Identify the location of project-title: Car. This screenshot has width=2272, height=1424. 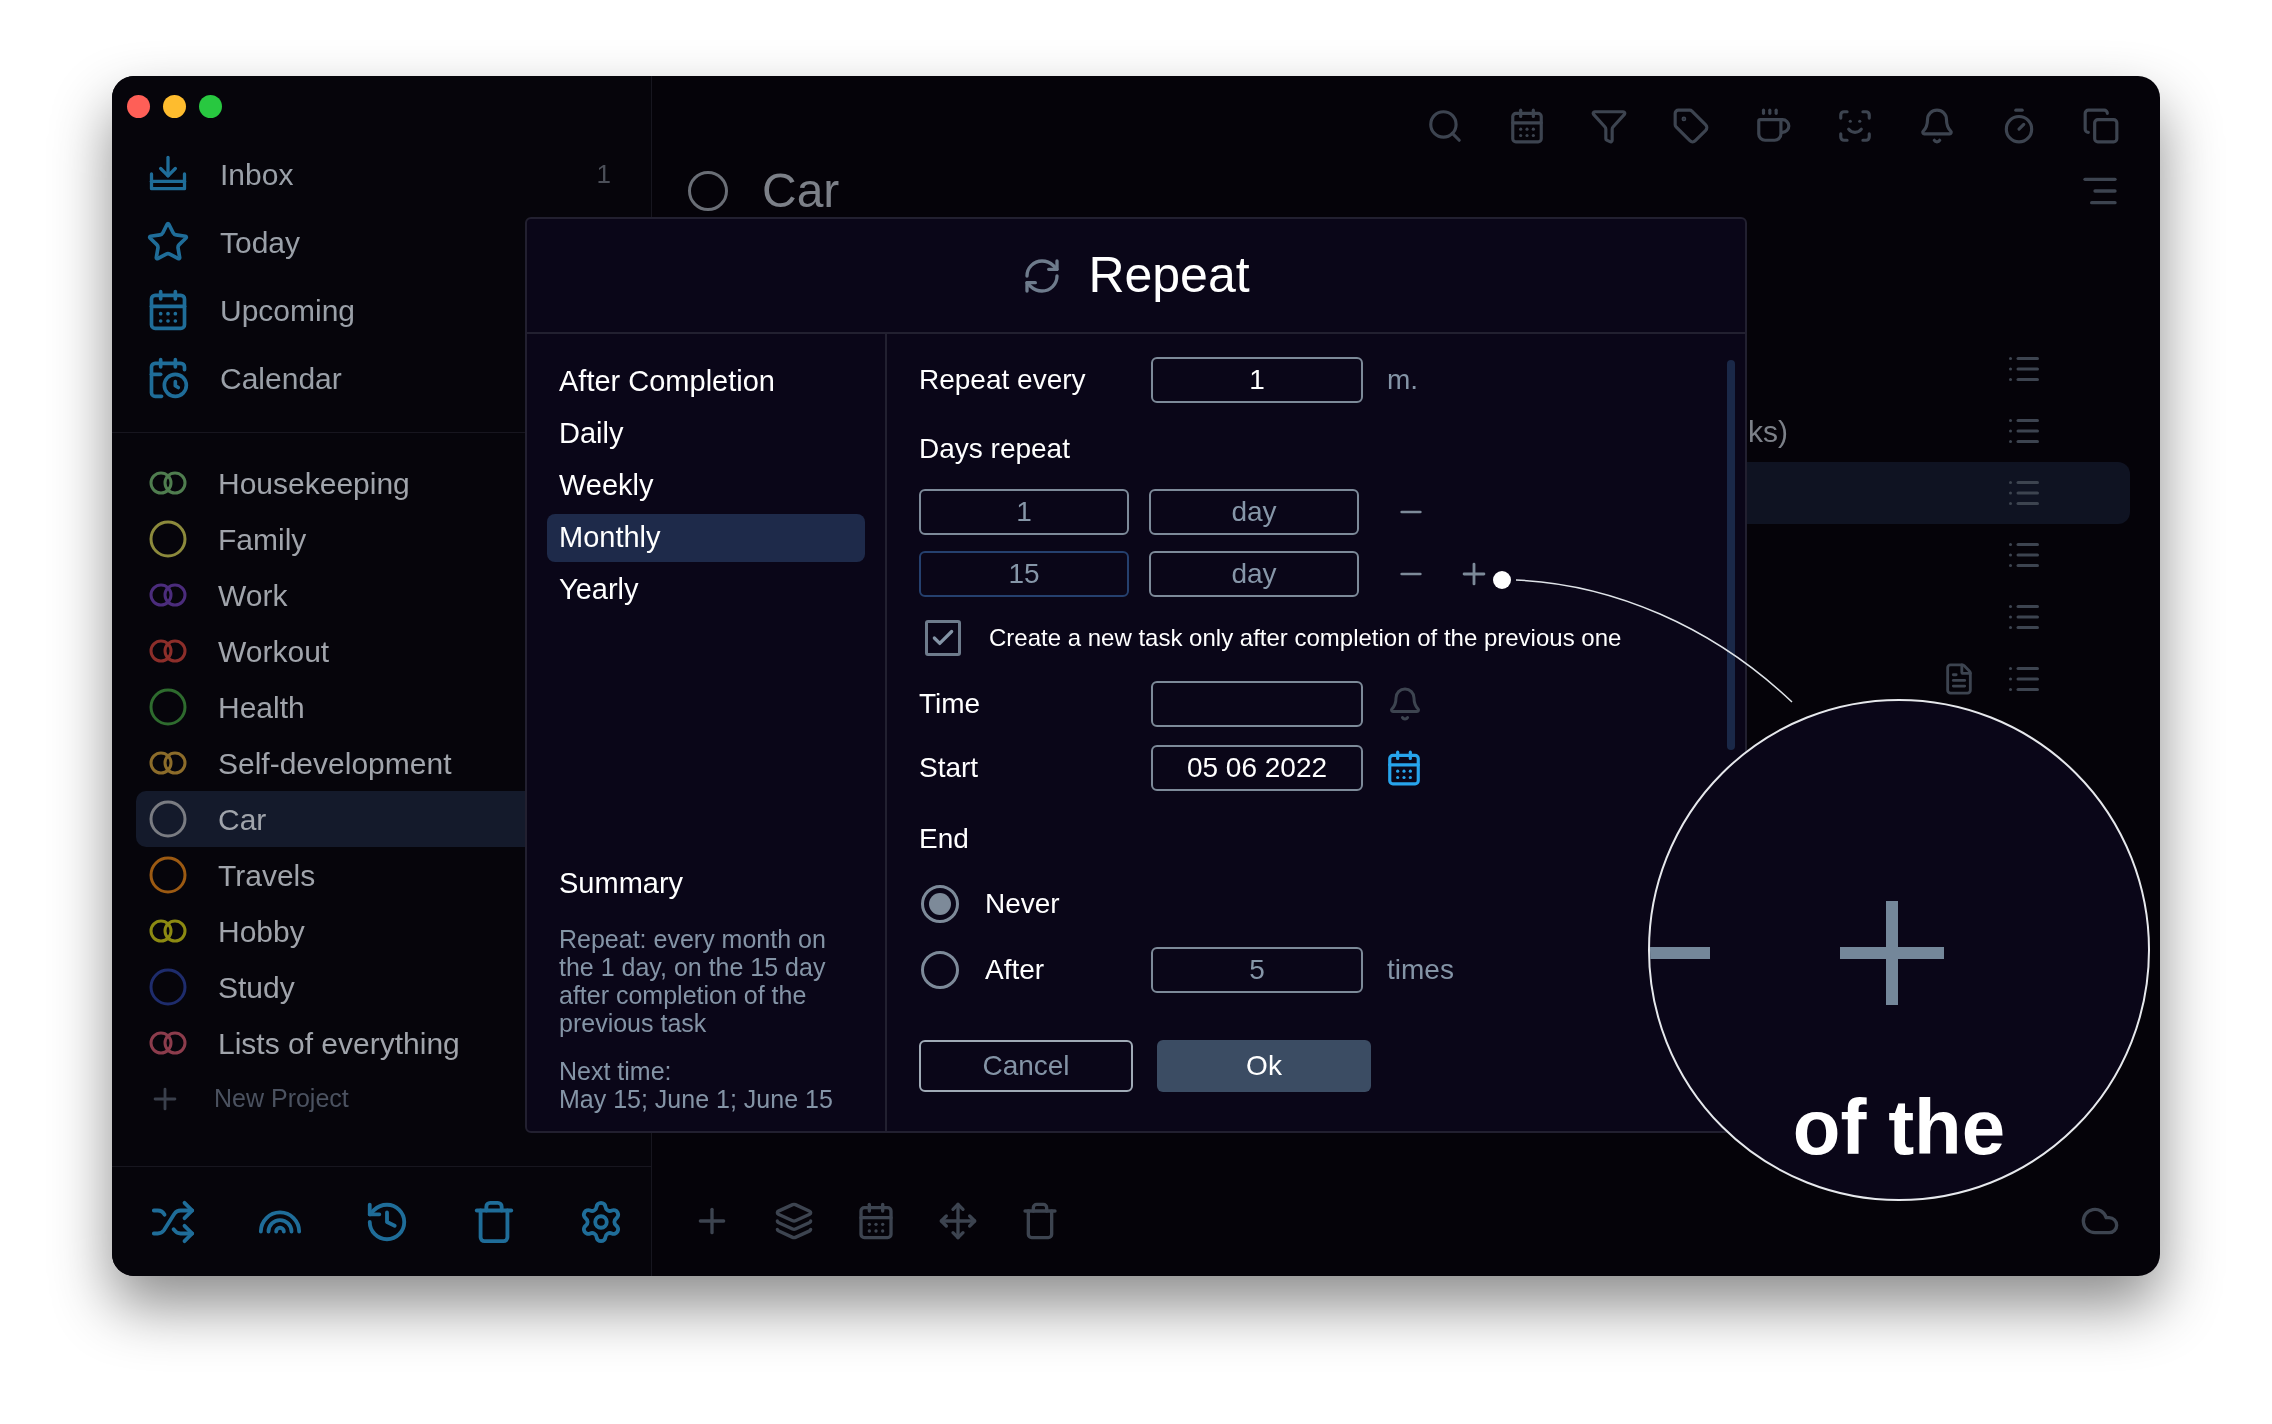
(801, 191).